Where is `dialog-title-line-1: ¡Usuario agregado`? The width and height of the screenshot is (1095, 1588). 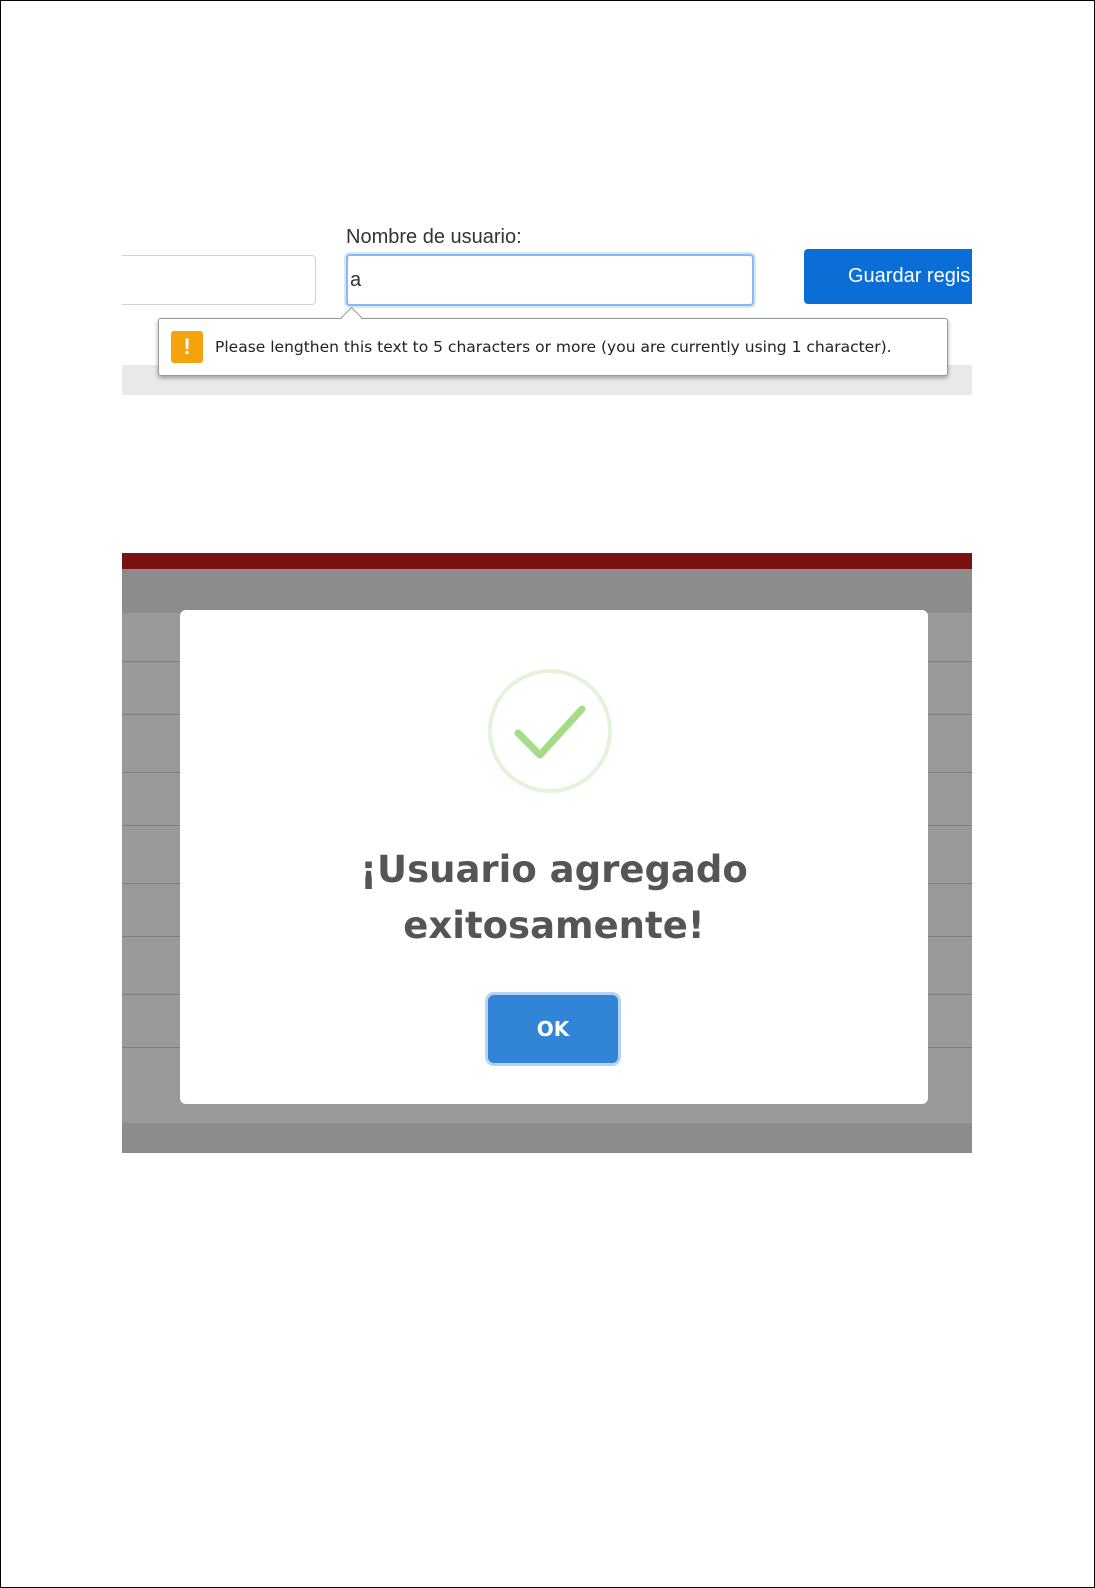
dialog-title-line-1: ¡Usuario agregado is located at coordinates (554, 869).